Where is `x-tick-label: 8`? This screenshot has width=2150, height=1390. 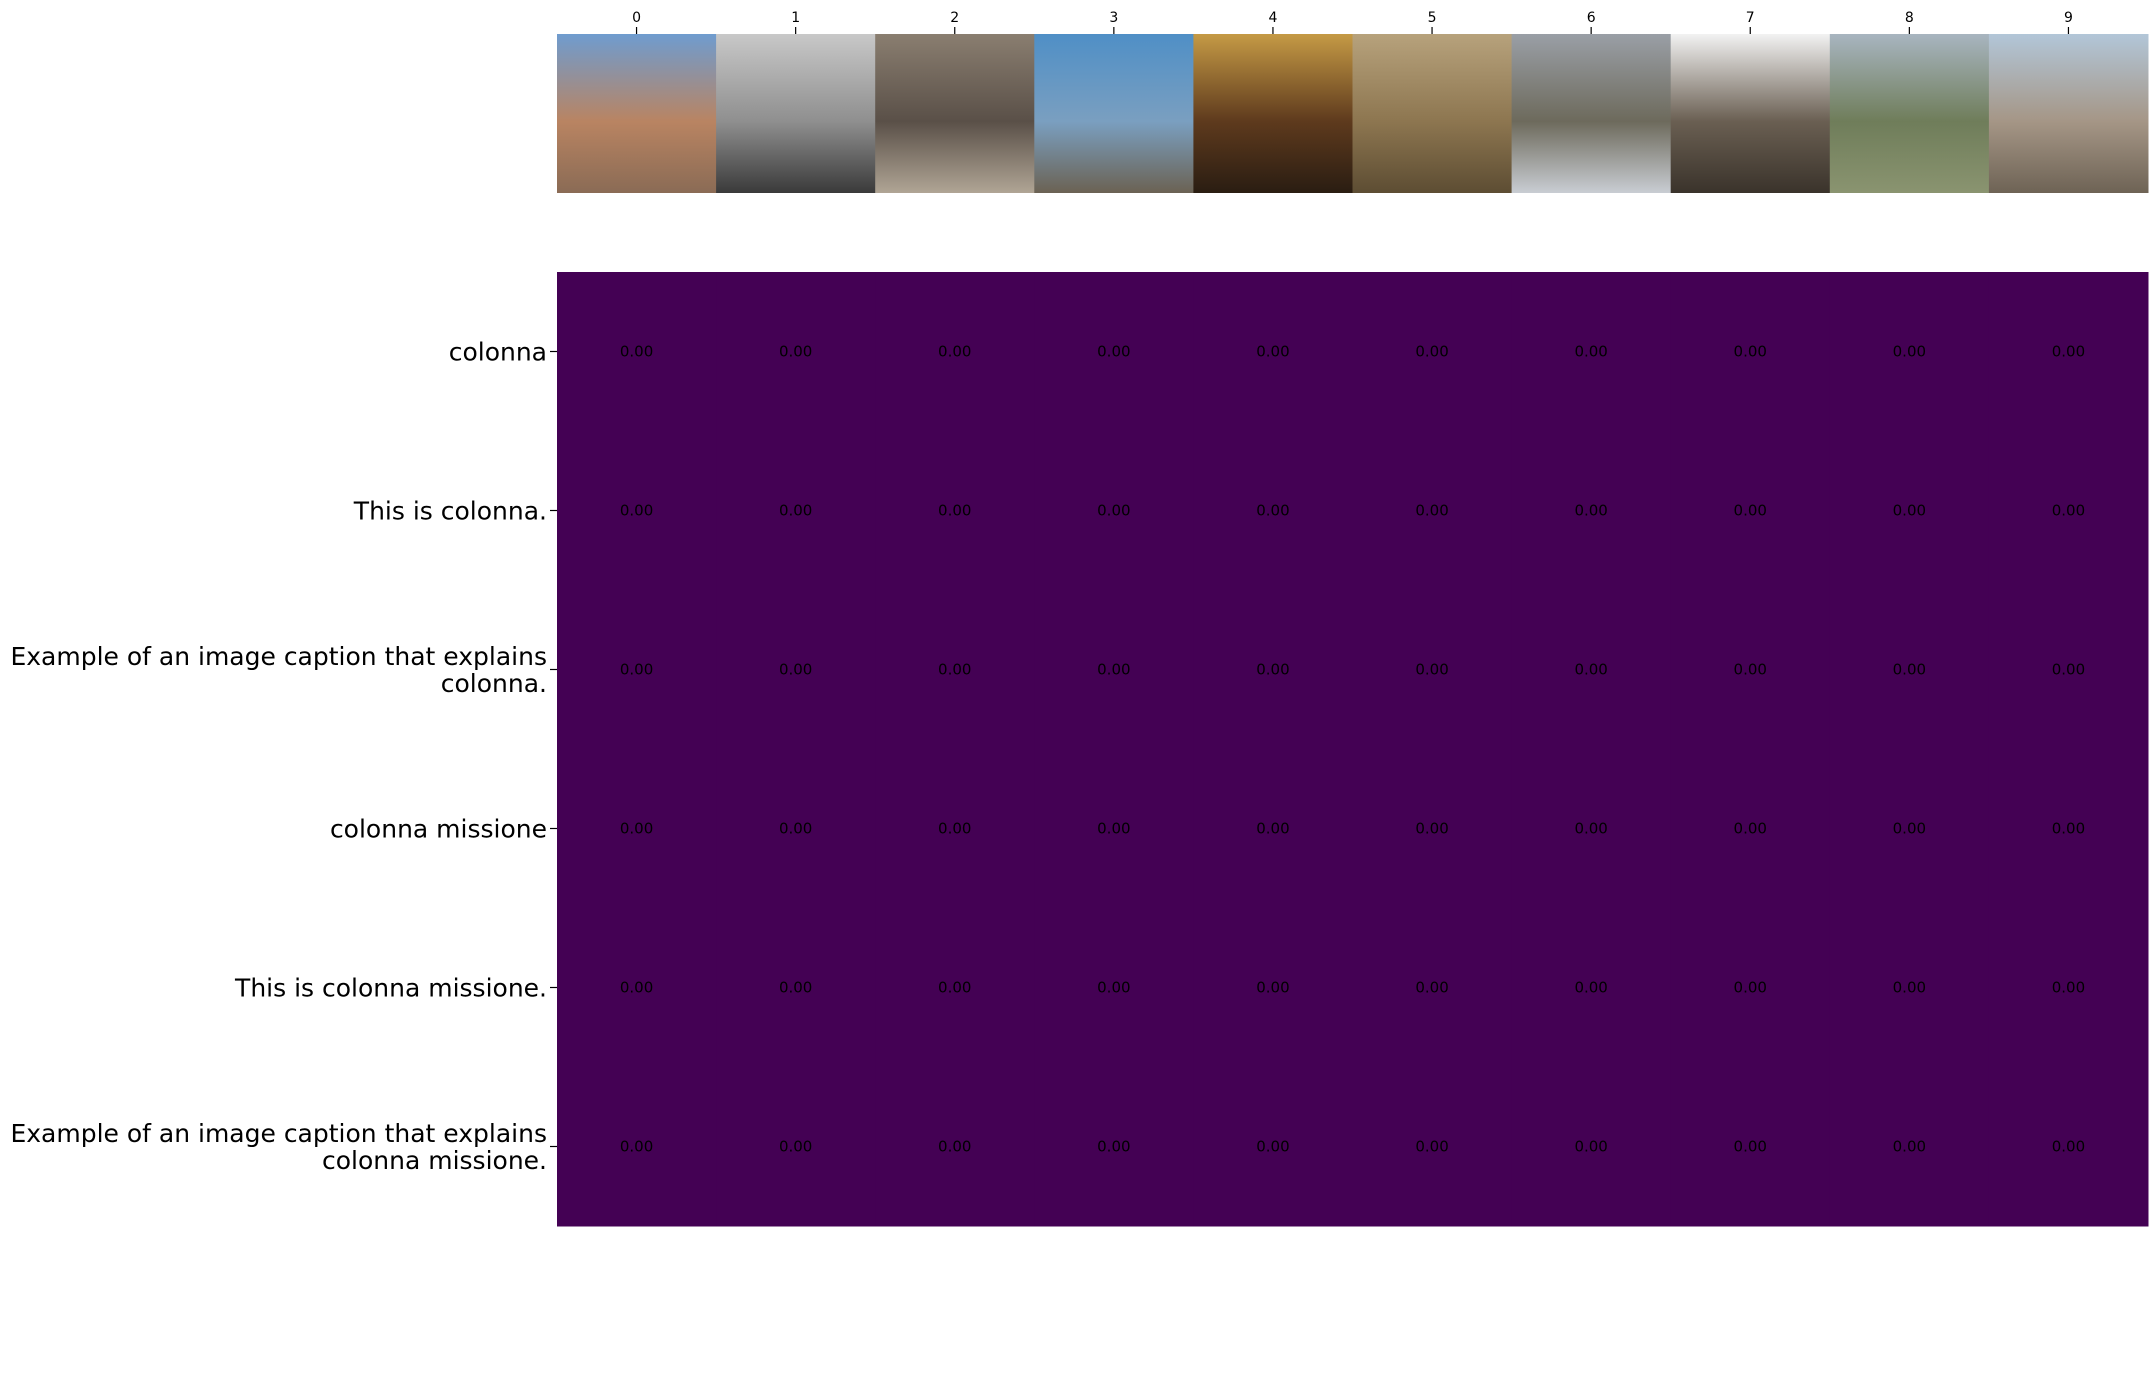
x-tick-label: 8 is located at coordinates (1909, 18).